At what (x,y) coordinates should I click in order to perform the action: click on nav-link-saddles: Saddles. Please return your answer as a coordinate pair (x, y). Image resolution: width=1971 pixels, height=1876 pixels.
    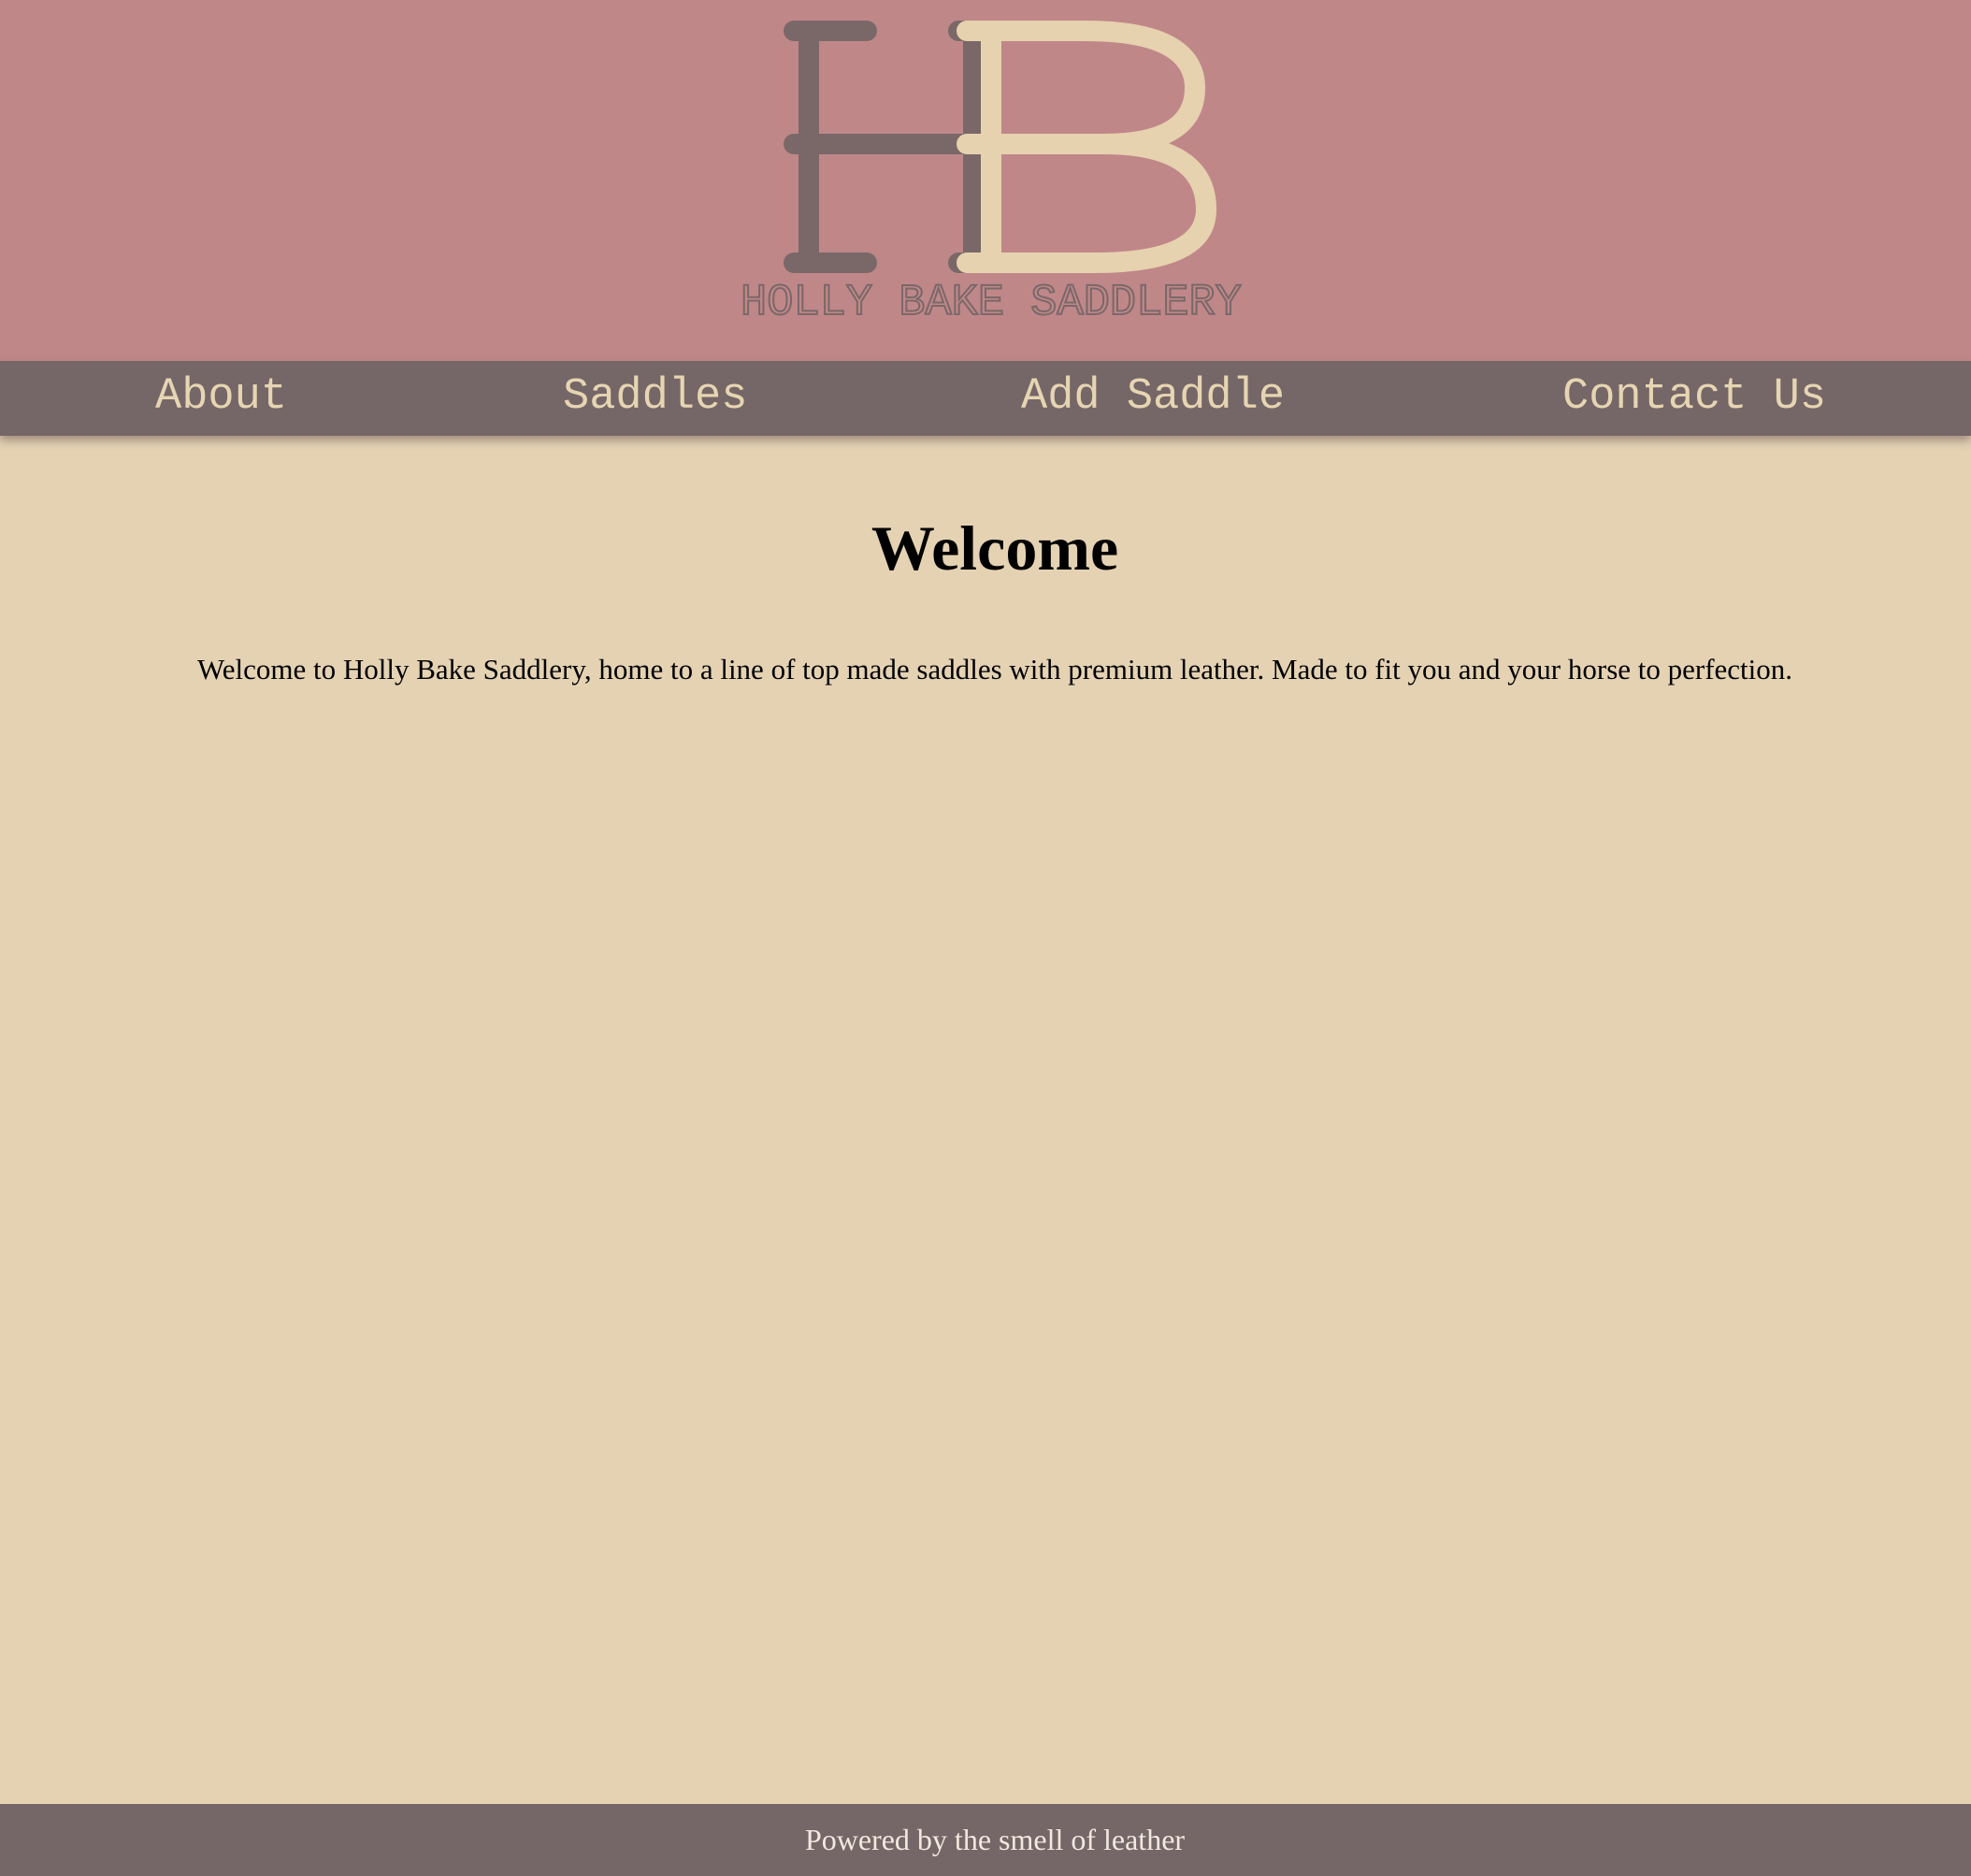
    Looking at the image, I should click on (655, 398).